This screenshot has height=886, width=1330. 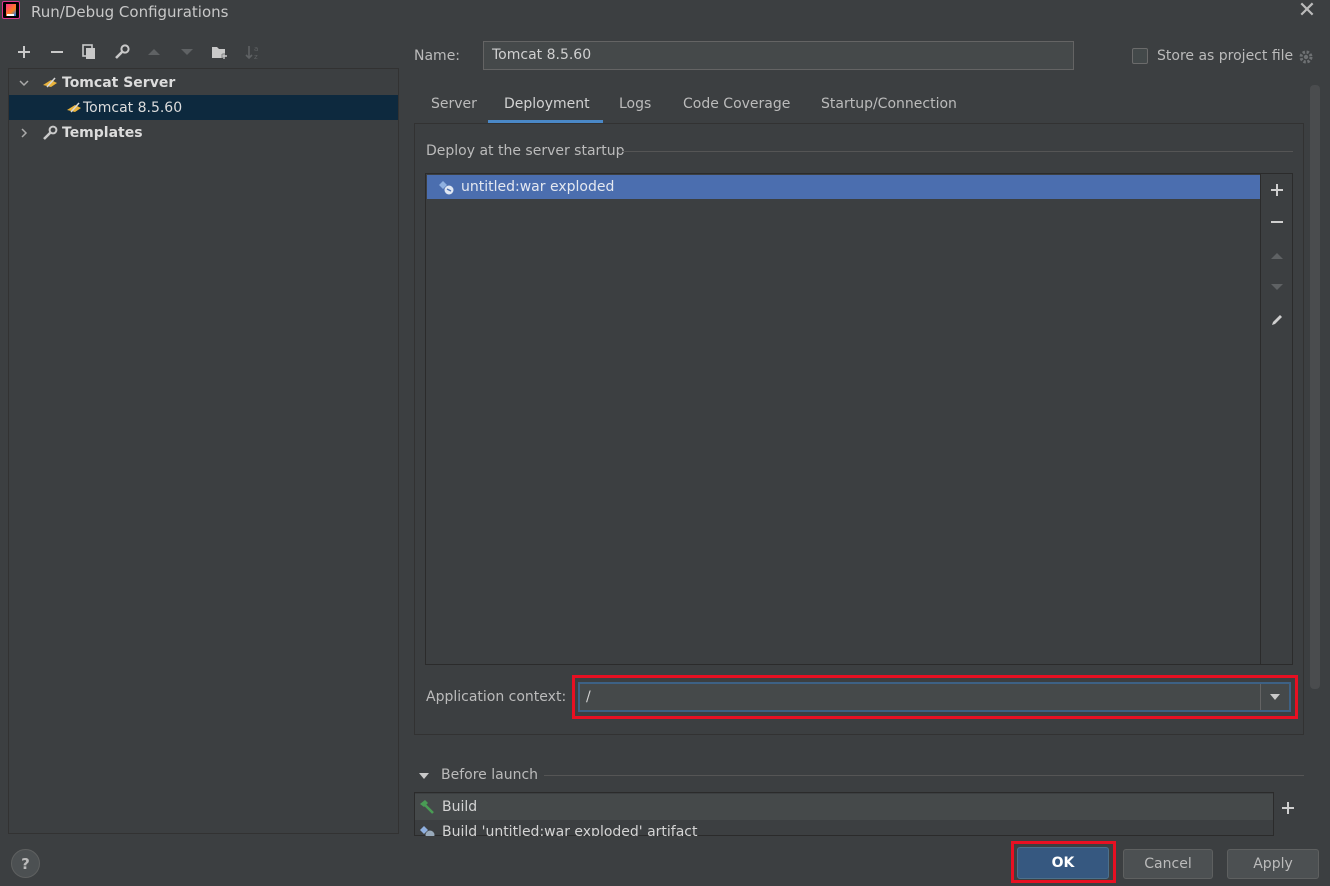 What do you see at coordinates (489, 775) in the screenshot?
I see `before-launch-title: Before launch` at bounding box center [489, 775].